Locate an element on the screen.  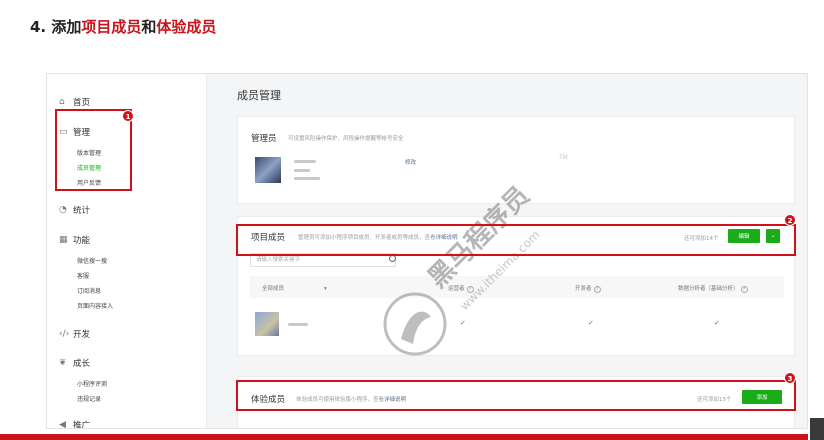
sidebar-item-home: ⌂ 首页 is located at coordinates (74, 102).